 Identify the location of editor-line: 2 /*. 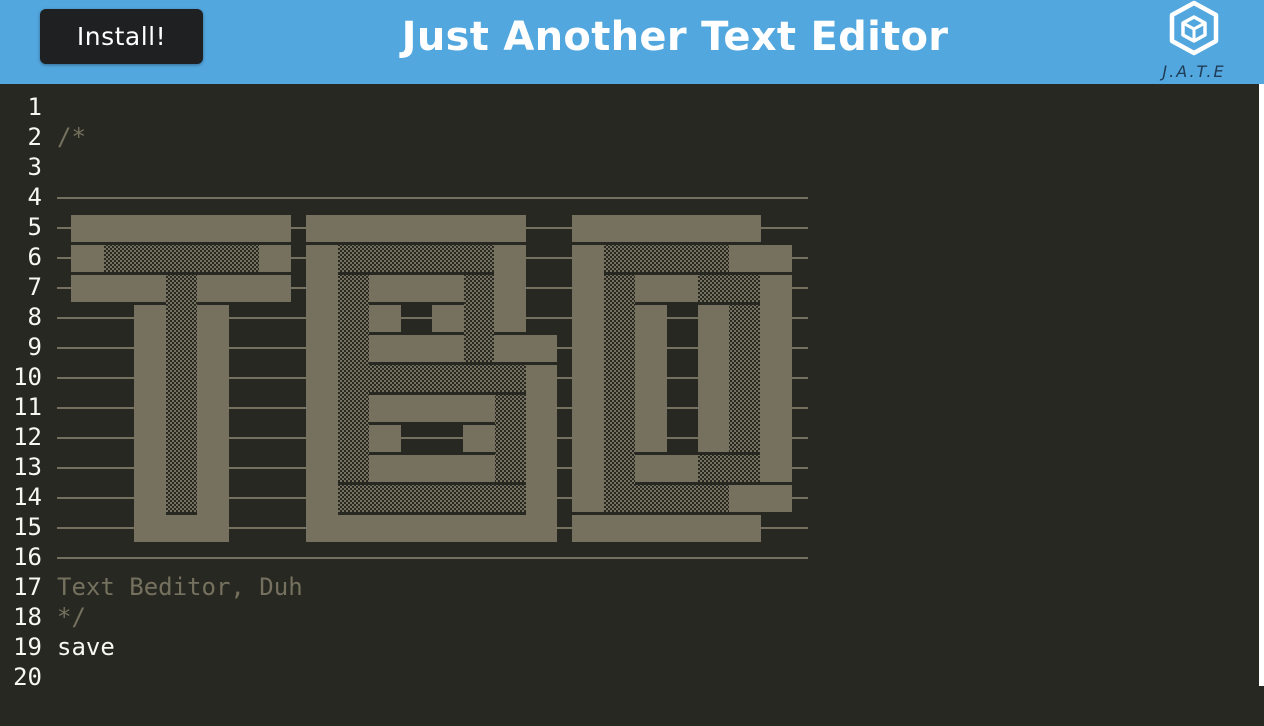
(629, 137).